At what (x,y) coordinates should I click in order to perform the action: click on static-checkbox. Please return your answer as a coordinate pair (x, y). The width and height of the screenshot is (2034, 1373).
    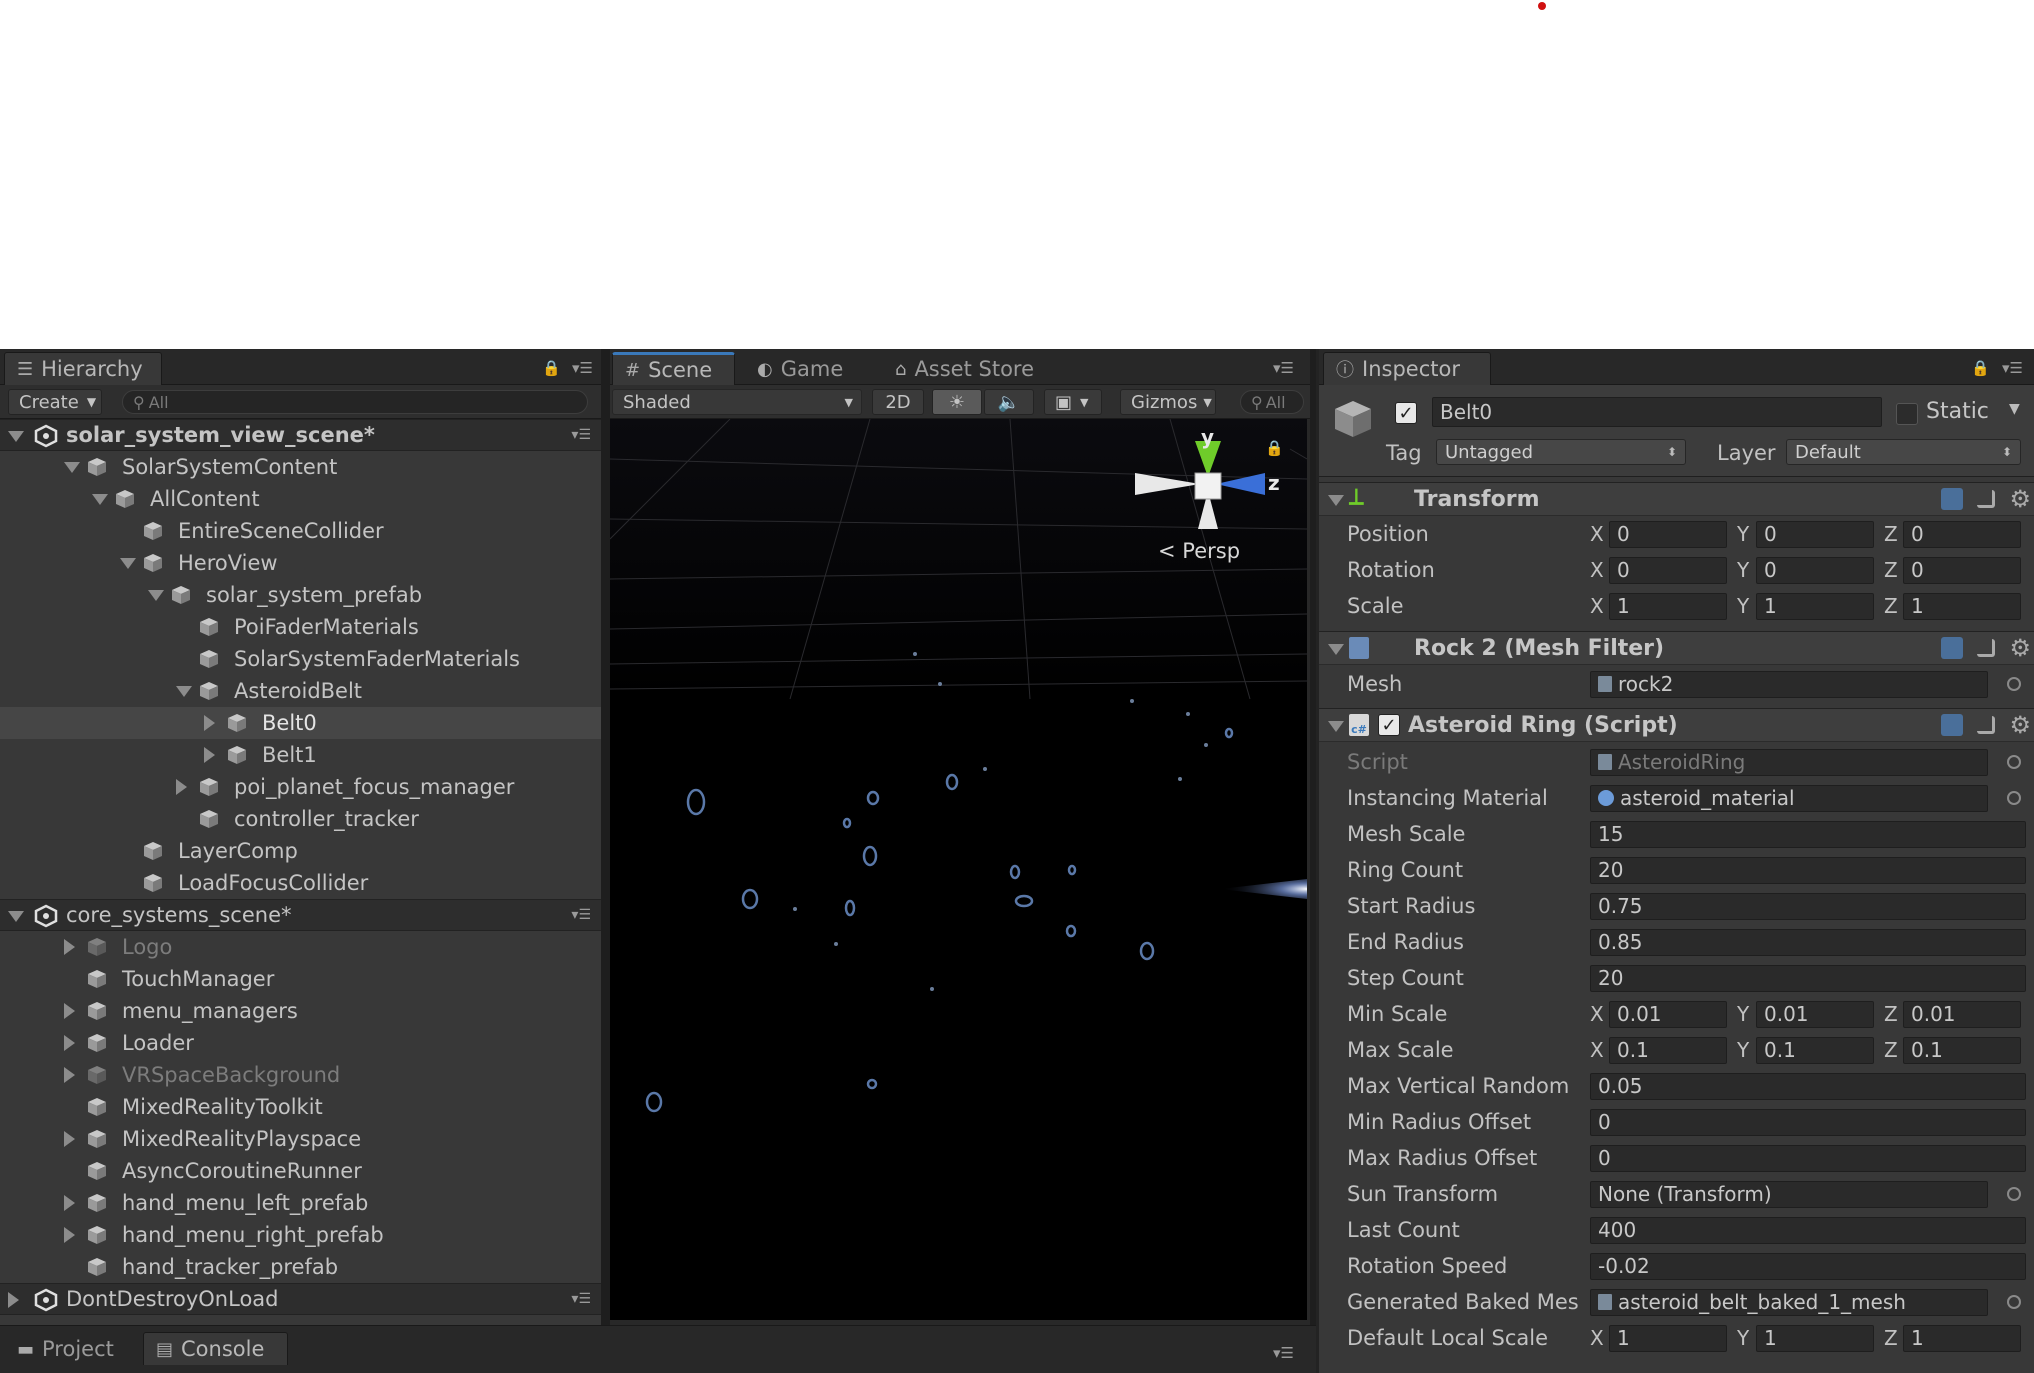
    Looking at the image, I should click on (1907, 414).